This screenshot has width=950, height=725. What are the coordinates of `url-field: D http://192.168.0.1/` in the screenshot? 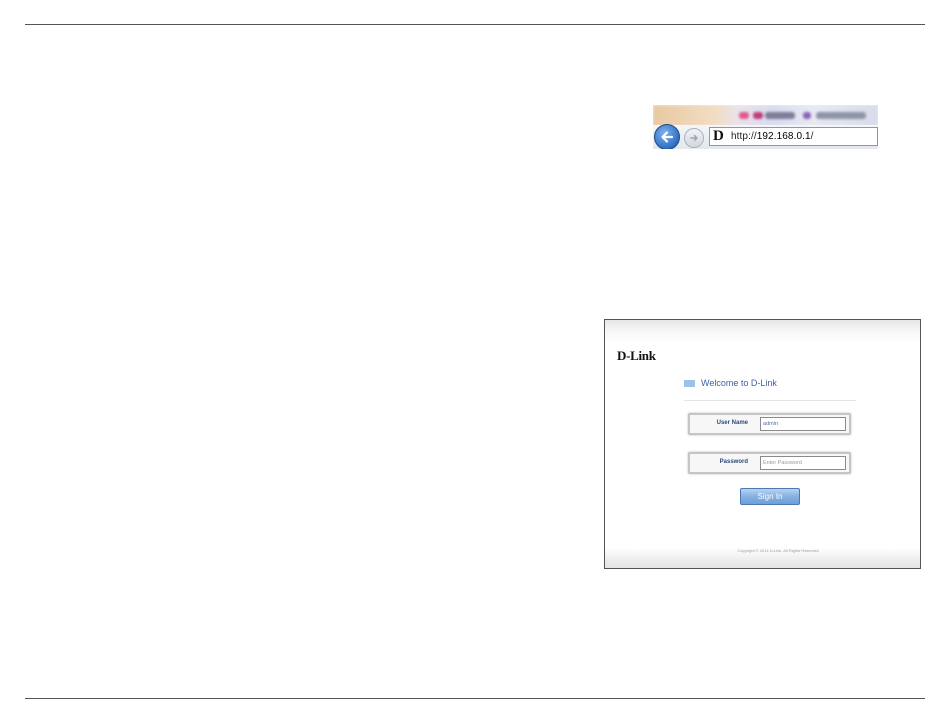 It's located at (793, 136).